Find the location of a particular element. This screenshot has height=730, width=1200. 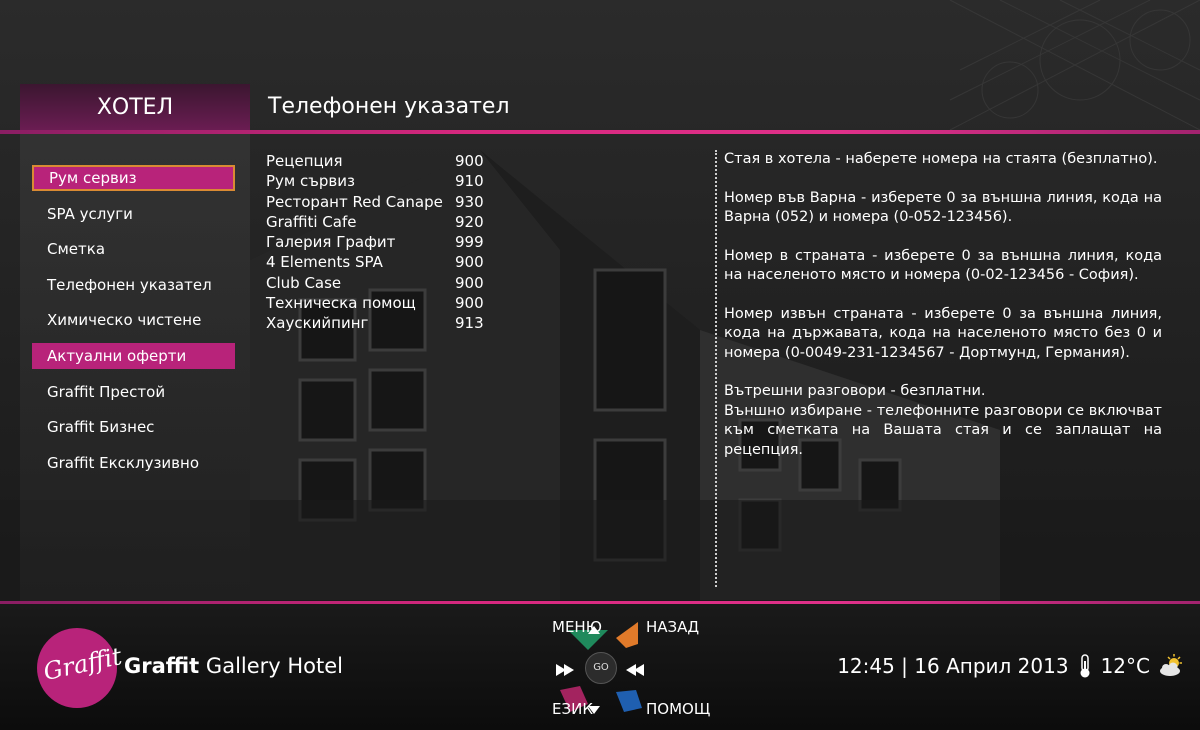

temperature: 12°C is located at coordinates (1125, 666).